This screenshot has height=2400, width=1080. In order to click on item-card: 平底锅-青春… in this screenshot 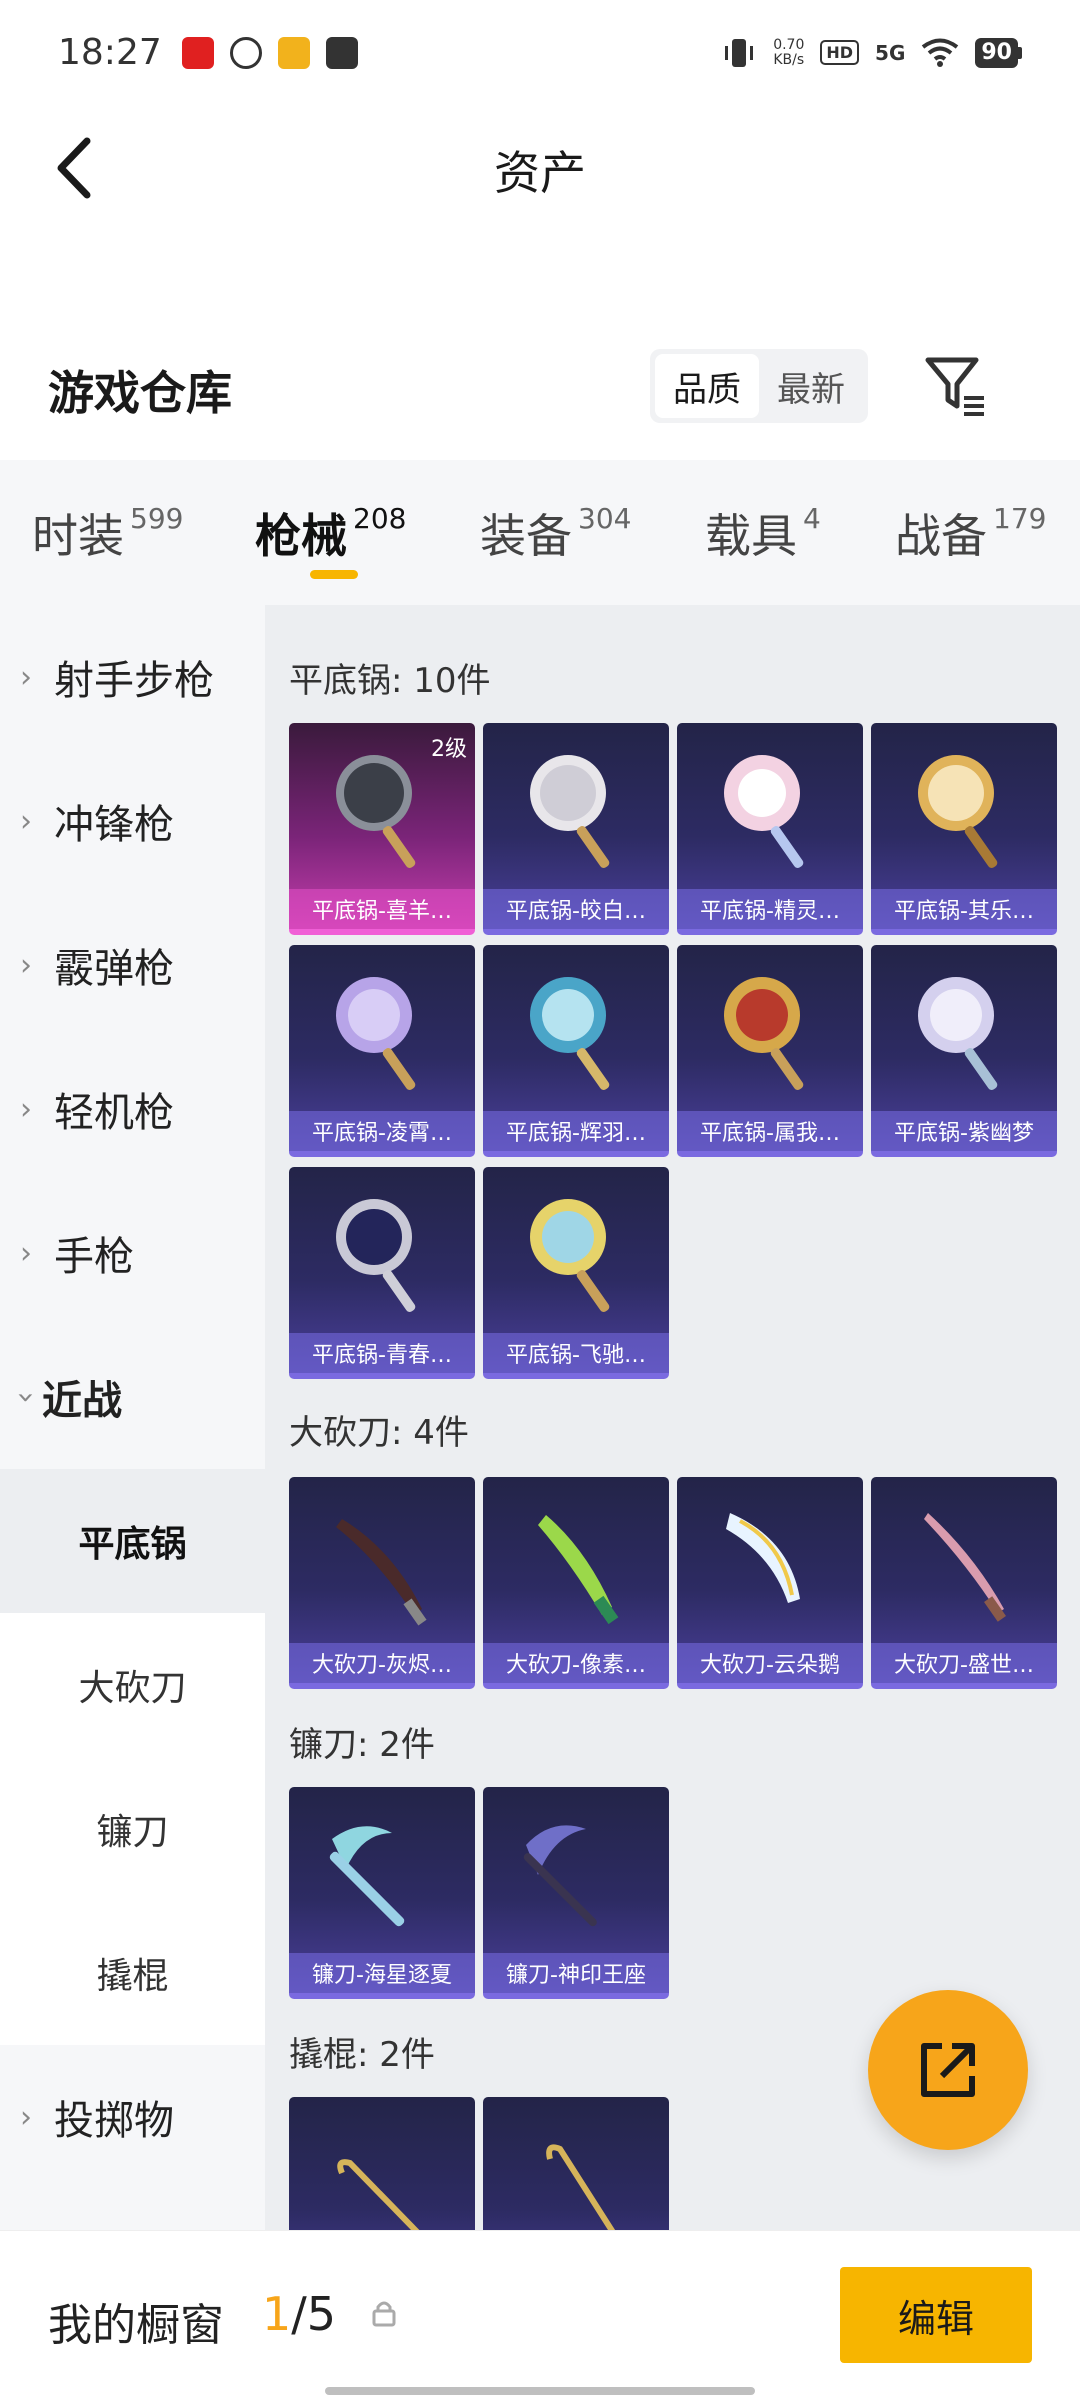, I will do `click(382, 1273)`.